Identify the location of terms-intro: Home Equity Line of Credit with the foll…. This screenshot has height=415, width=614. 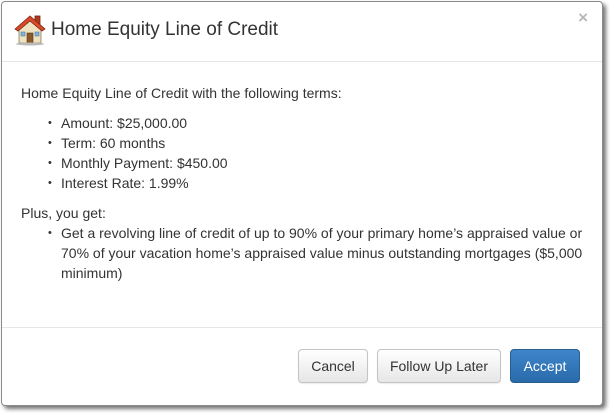
(181, 93).